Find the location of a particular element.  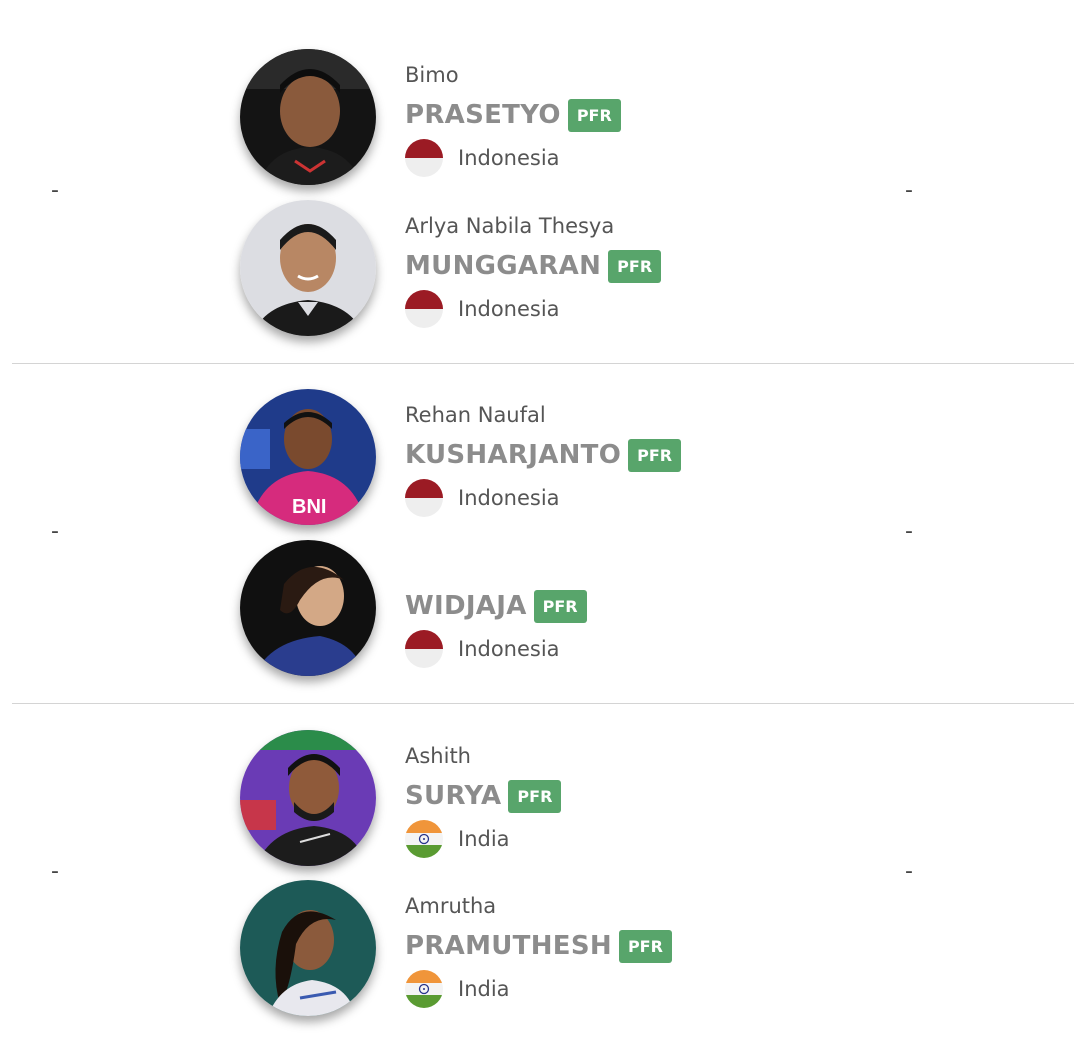

player-name-row: PRASETYO PFR is located at coordinates (513, 115).